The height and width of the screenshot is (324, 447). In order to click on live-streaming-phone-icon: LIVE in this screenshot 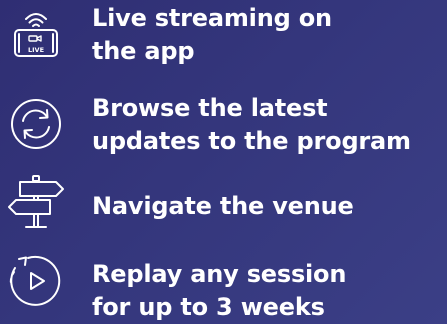, I will do `click(36, 36)`.